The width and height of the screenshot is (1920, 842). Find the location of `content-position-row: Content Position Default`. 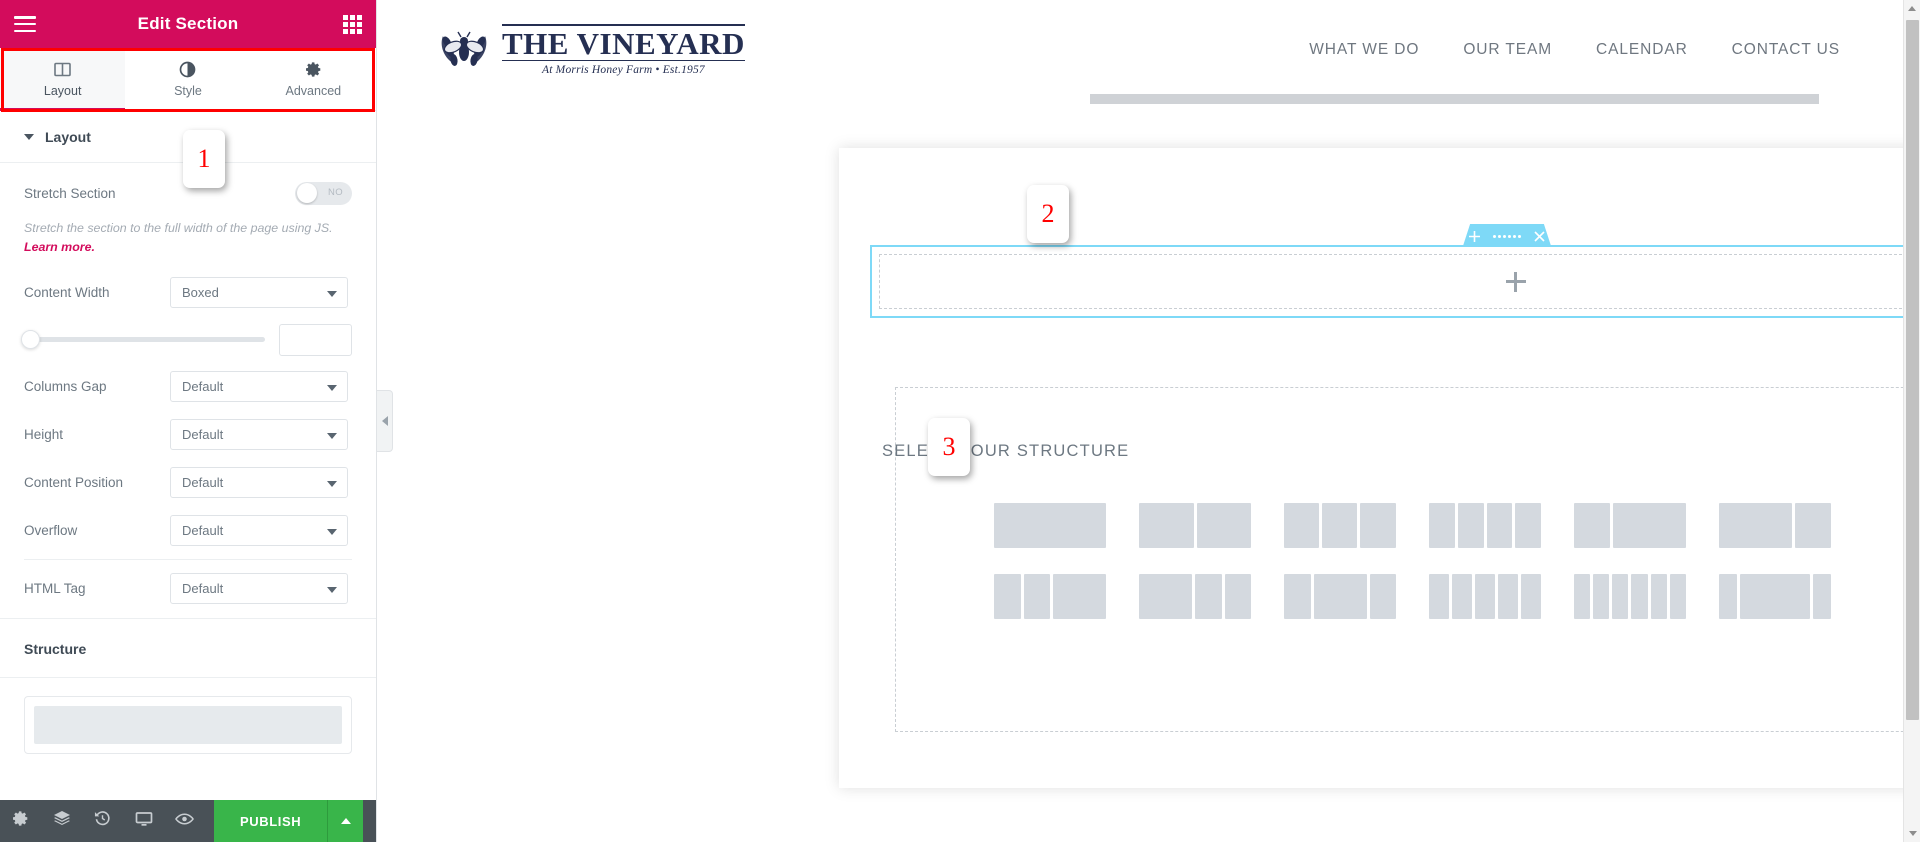

content-position-row: Content Position Default is located at coordinates (188, 483).